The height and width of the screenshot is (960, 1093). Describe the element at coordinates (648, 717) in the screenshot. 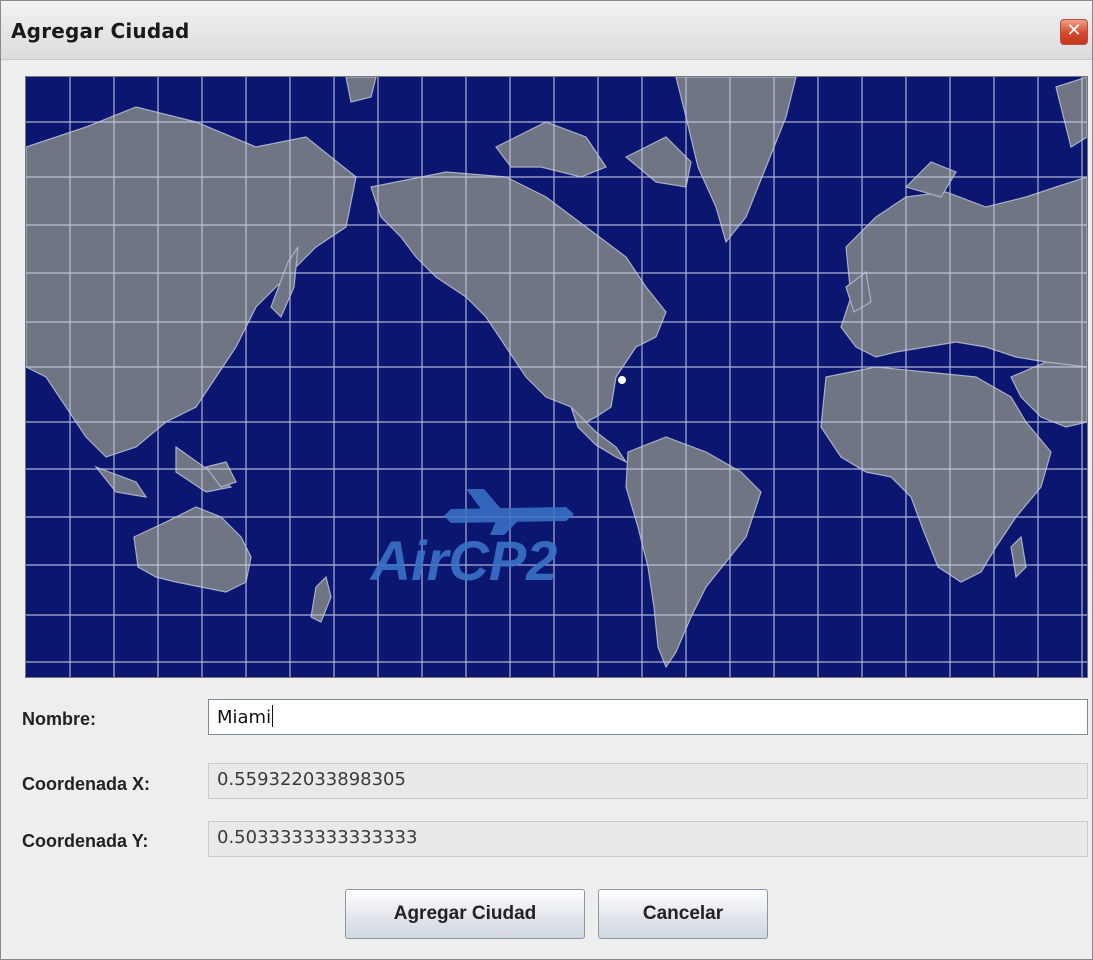

I see `nombre-input: Miami` at that location.